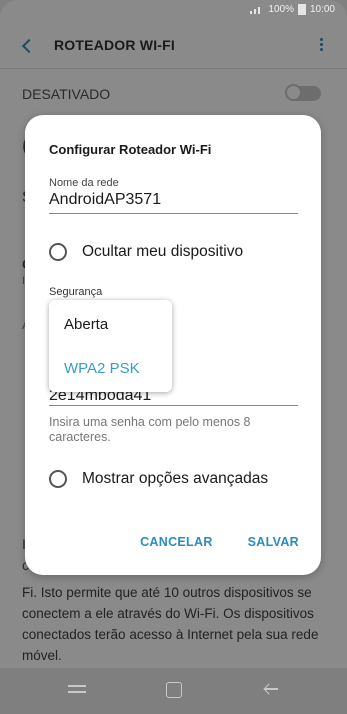  What do you see at coordinates (175, 478) in the screenshot?
I see `show-advanced-label: Mostrar opções avançadas` at bounding box center [175, 478].